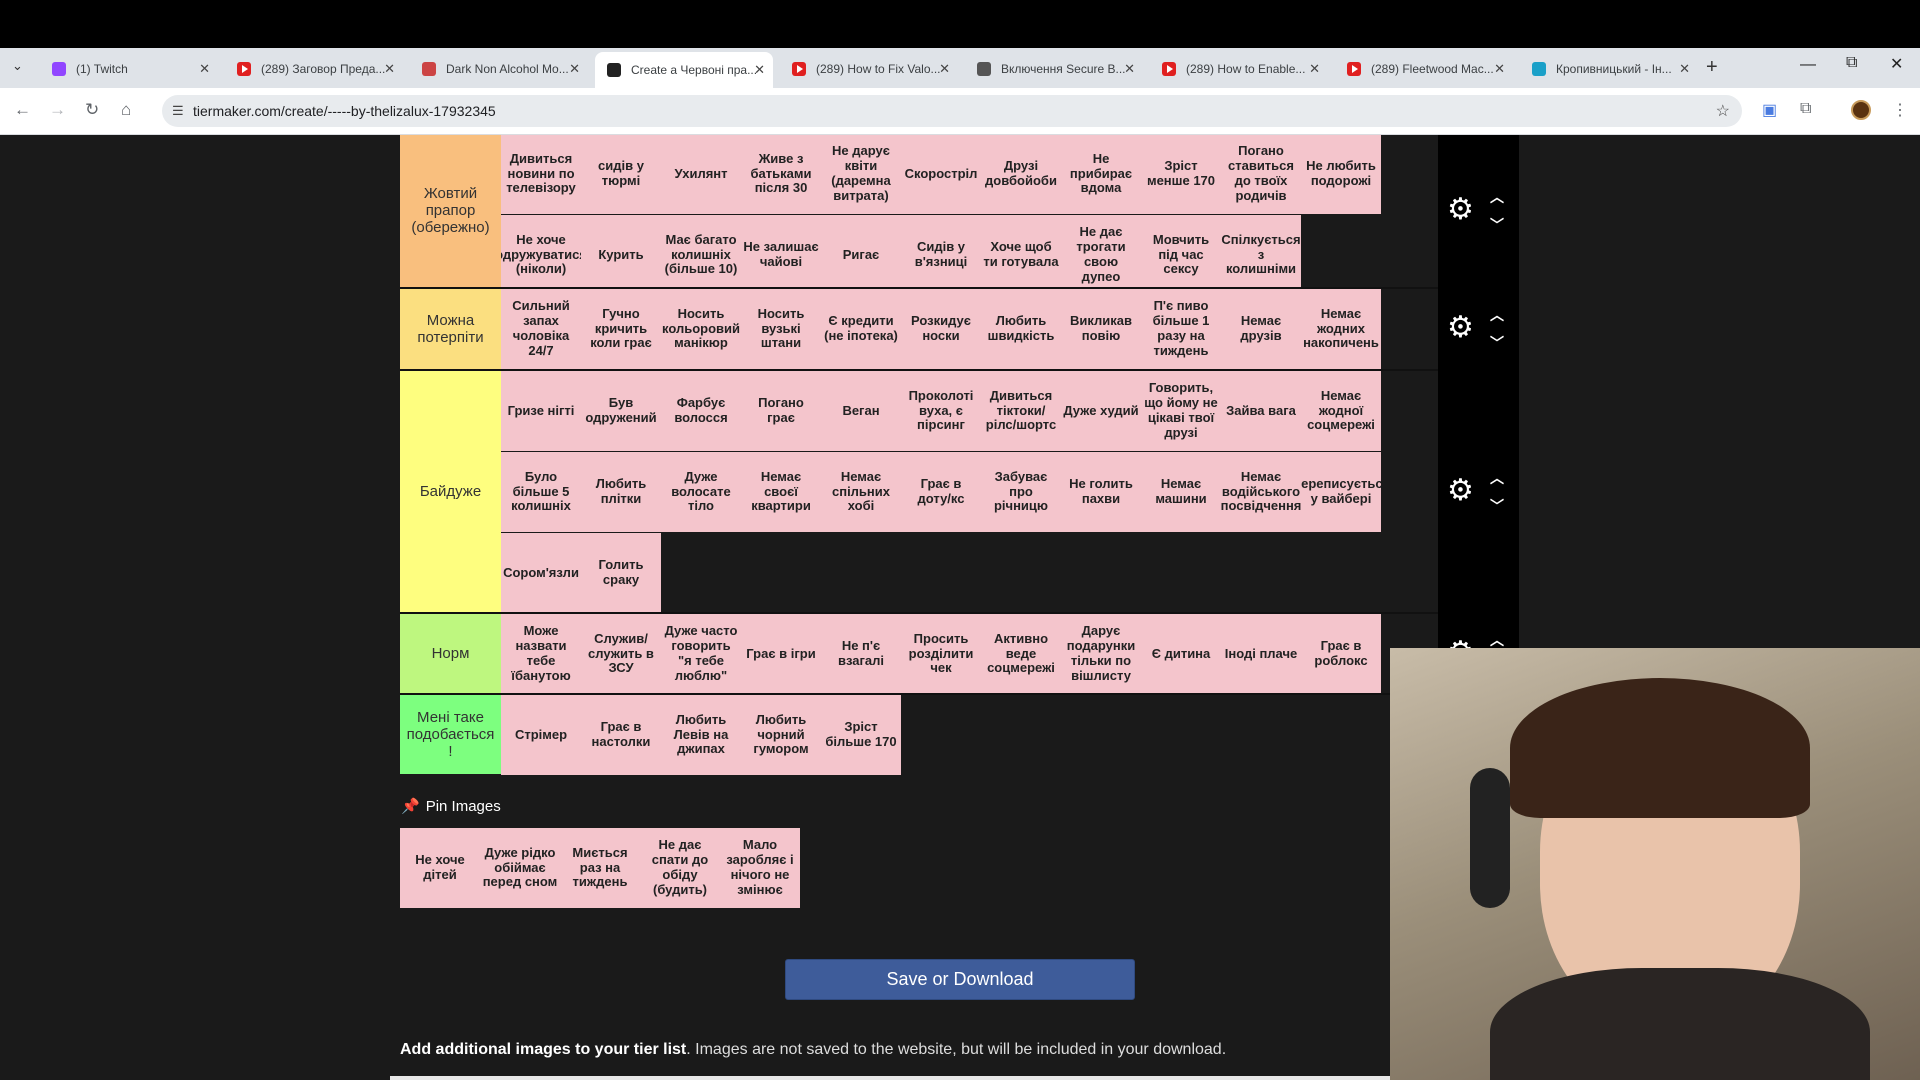 Image resolution: width=1920 pixels, height=1080 pixels. Describe the element at coordinates (1021, 411) in the screenshot. I see `tier-item: Дивиться тіктоки/ рілс/шортс` at that location.